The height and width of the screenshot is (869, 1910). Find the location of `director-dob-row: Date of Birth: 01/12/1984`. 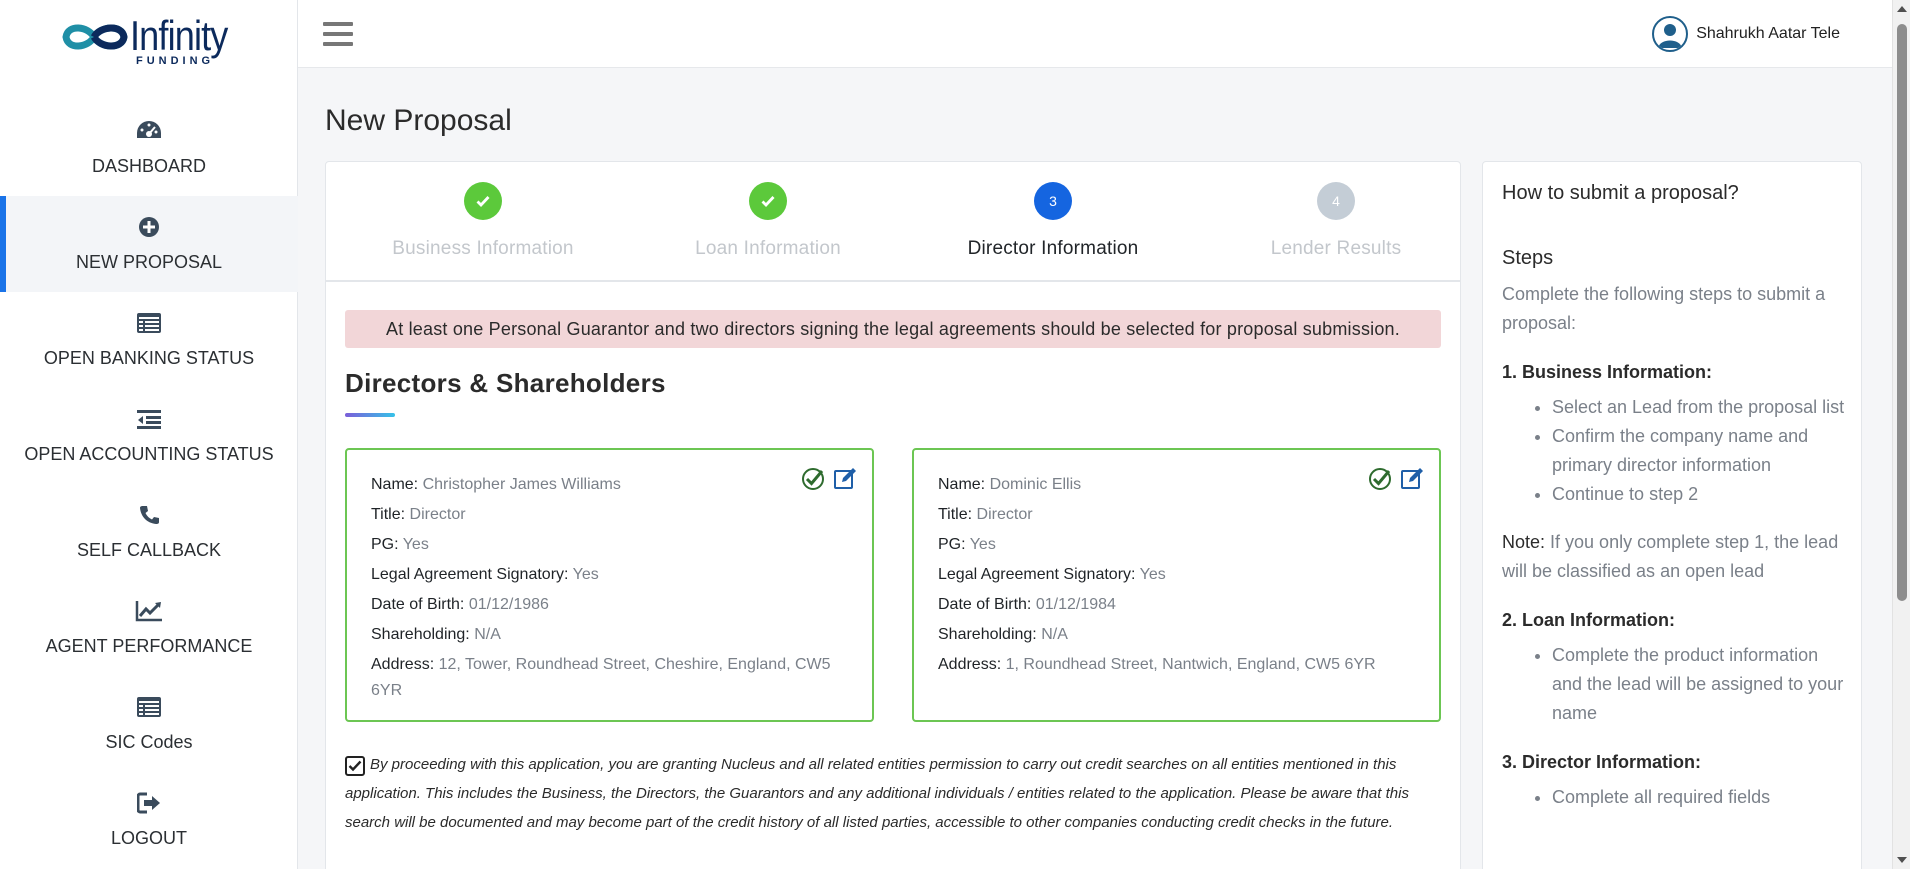

director-dob-row: Date of Birth: 01/12/1984 is located at coordinates (1178, 605).